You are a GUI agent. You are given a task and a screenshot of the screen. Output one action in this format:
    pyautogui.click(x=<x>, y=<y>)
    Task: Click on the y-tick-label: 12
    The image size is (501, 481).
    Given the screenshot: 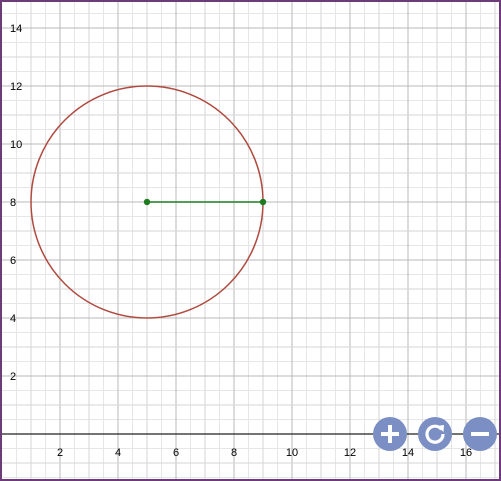 What is the action you would take?
    pyautogui.click(x=16, y=87)
    